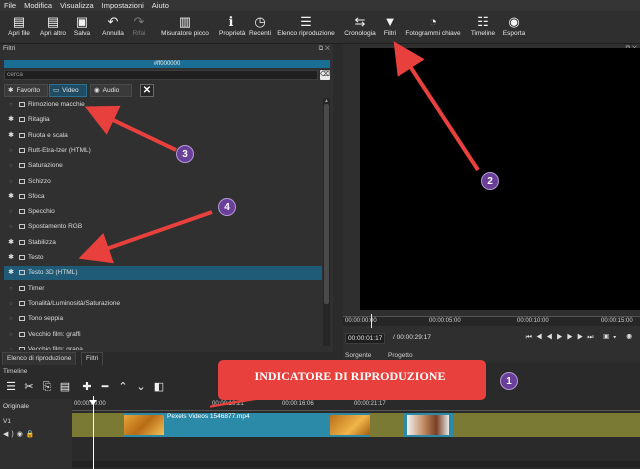  I want to click on callout-bubble: INDICATORE DI RIPRODUZIONE, so click(350, 382).